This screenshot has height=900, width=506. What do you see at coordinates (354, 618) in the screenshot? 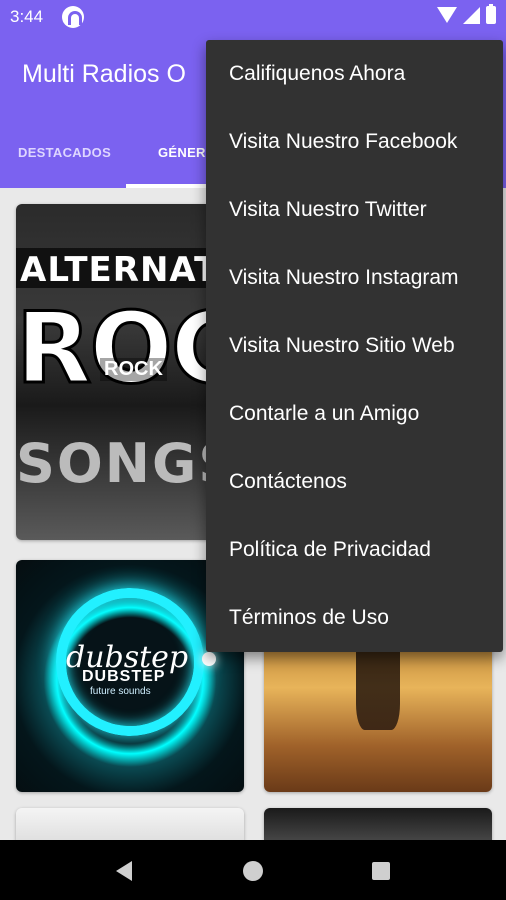
I see `menu-item-terms: Términos de Uso` at bounding box center [354, 618].